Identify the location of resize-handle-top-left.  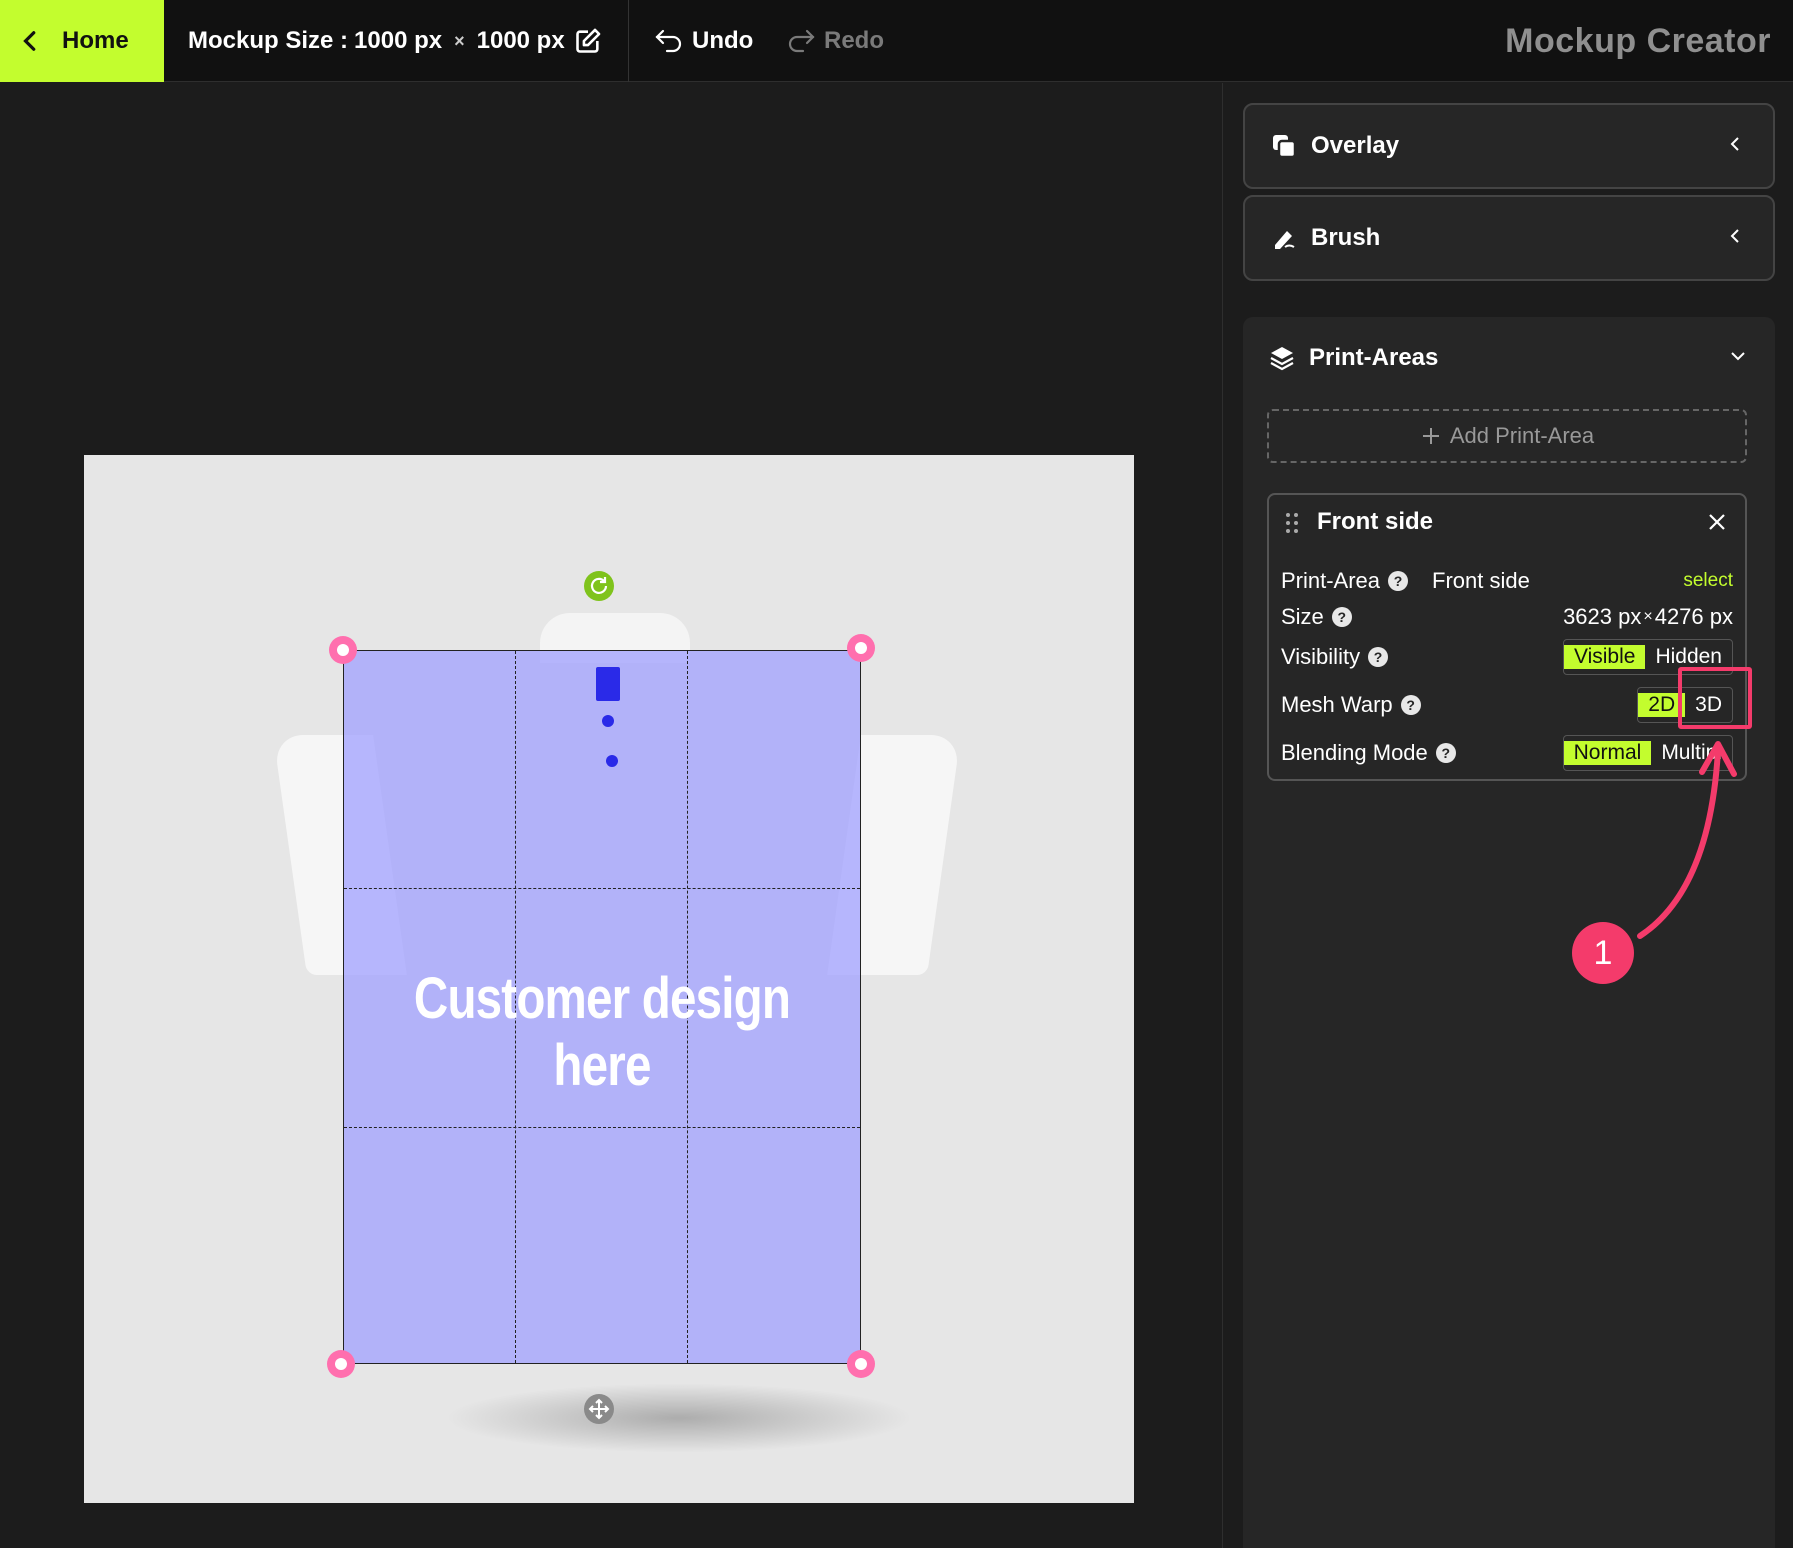
(343, 650).